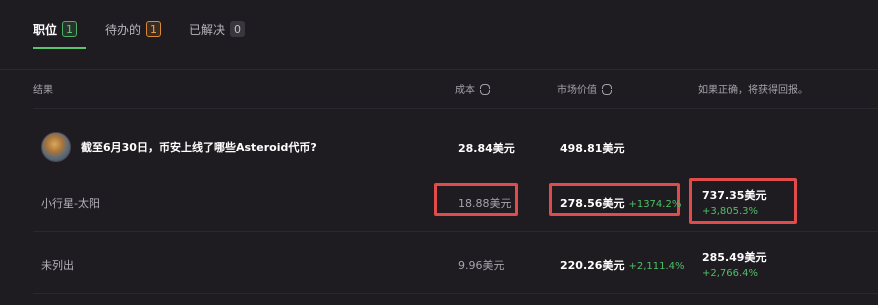 This screenshot has width=878, height=305. I want to click on tab-pending-count: 1, so click(154, 29).